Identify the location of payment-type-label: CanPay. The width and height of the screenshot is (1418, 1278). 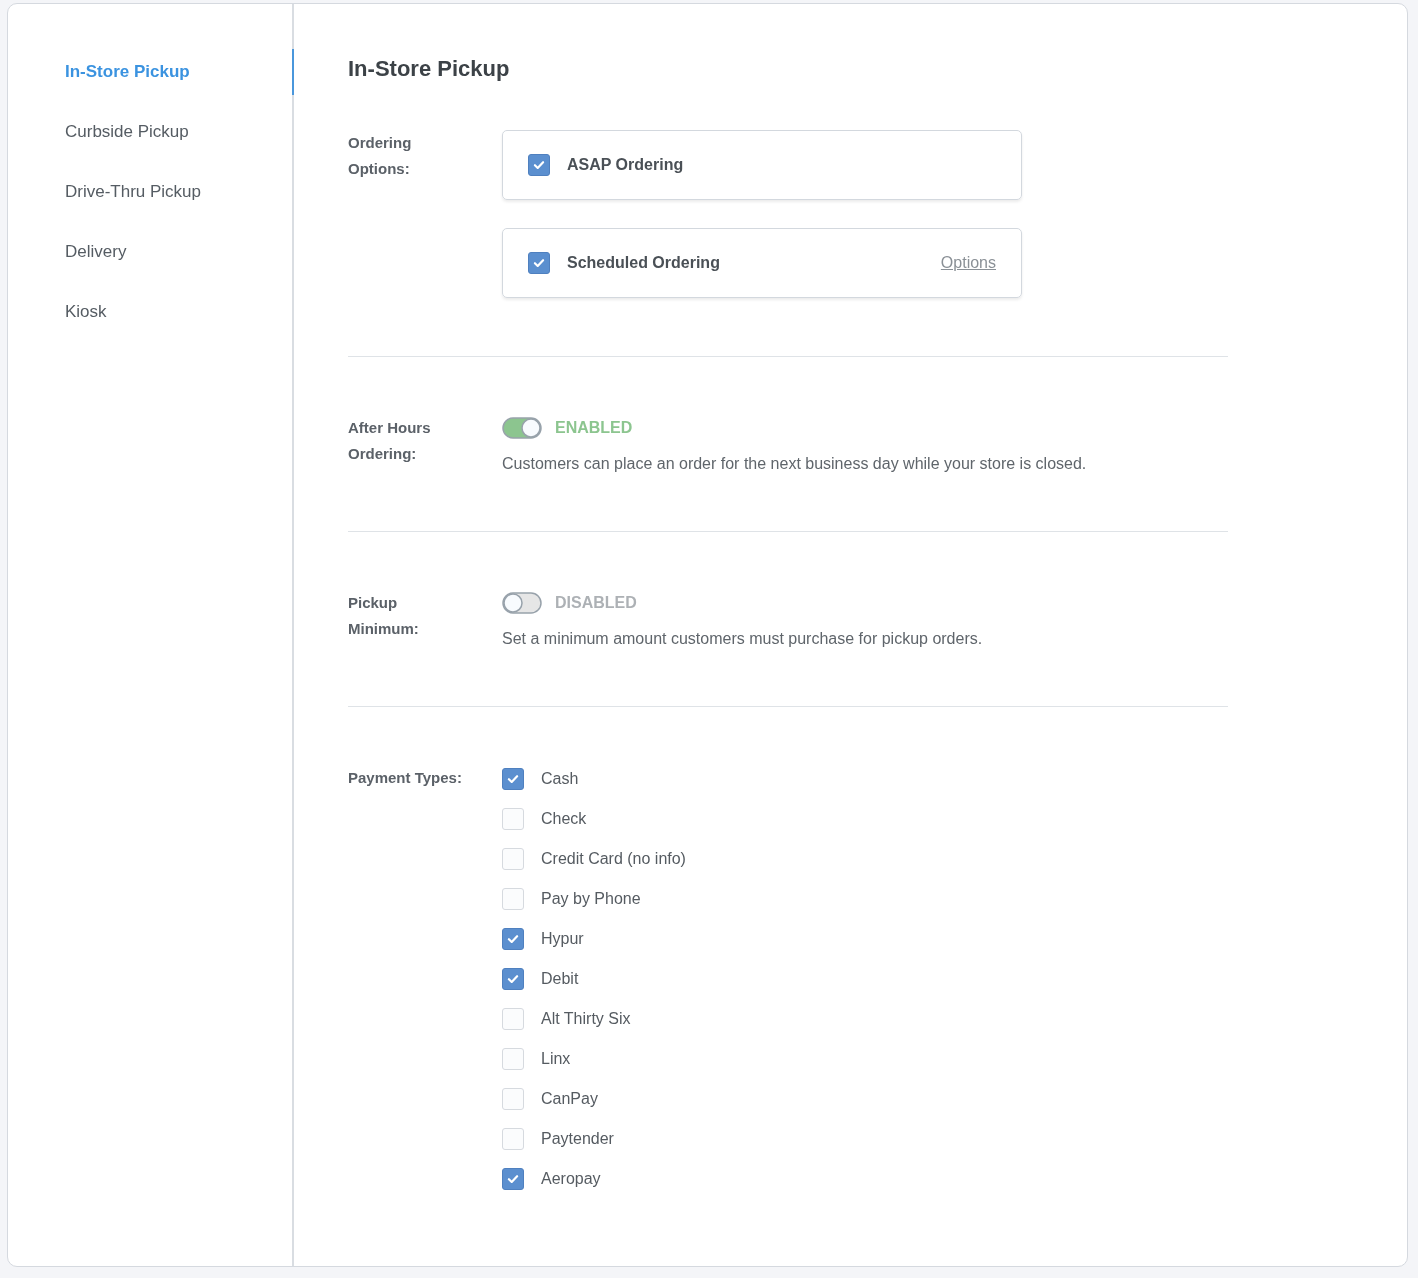
(569, 1098).